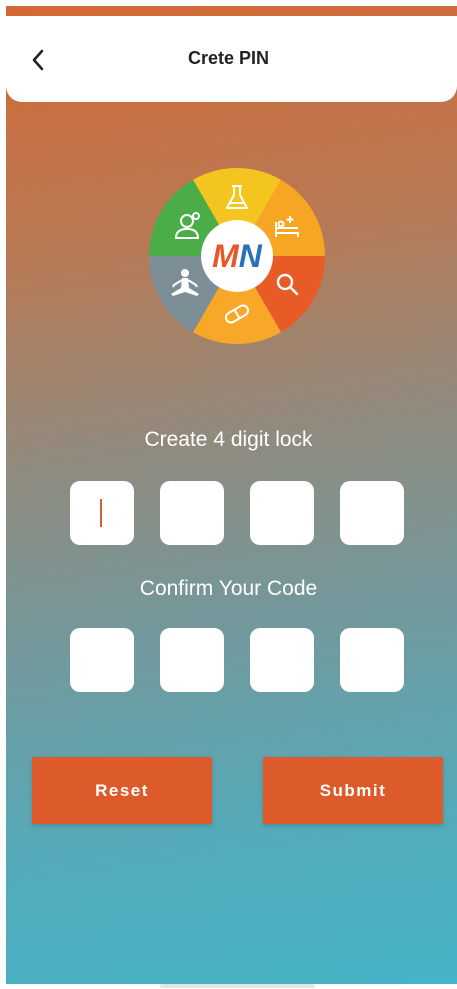 The height and width of the screenshot is (989, 457). I want to click on confirm-pin-label: Confirm Your Code, so click(228, 588).